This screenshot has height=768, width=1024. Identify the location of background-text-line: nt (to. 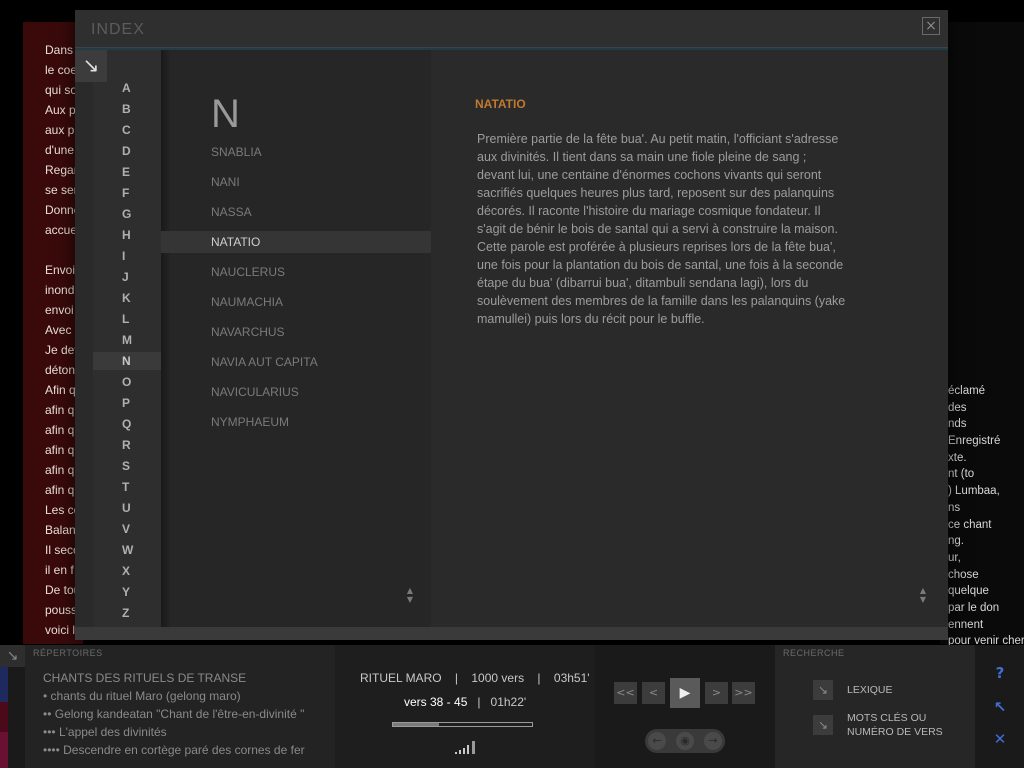
(961, 474).